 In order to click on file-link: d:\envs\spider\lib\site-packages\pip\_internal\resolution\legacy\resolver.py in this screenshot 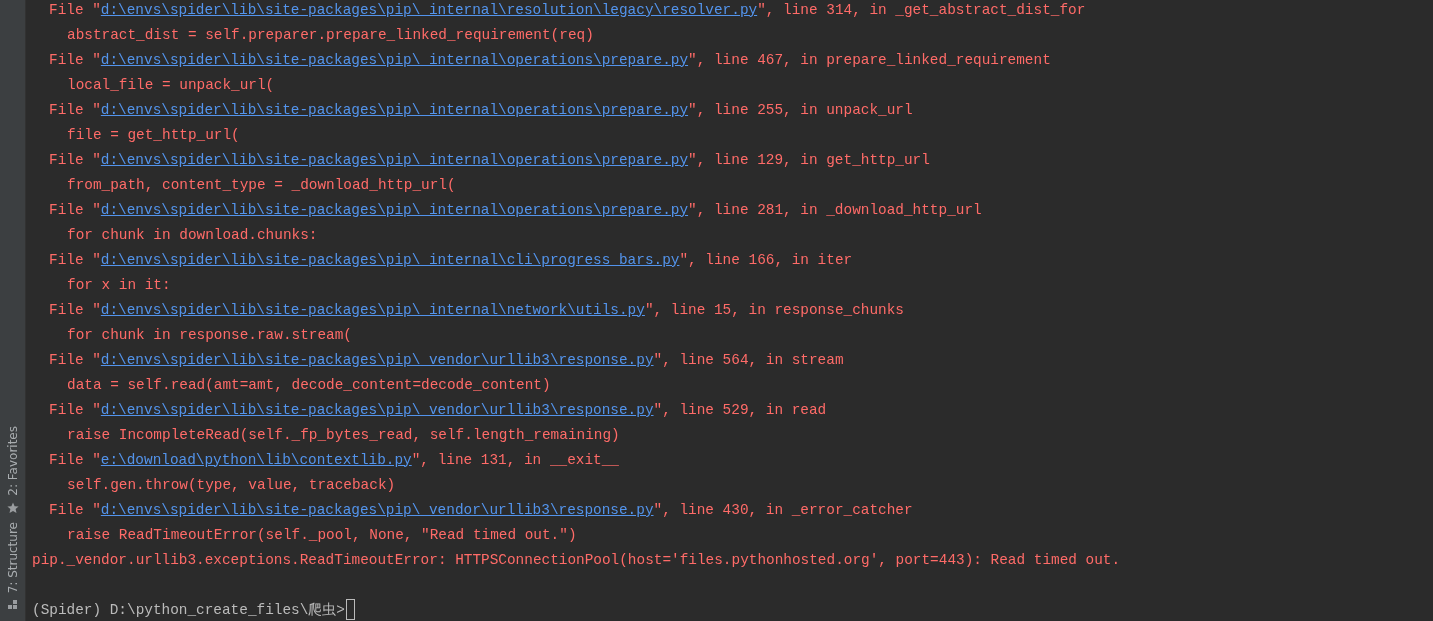, I will do `click(429, 9)`.